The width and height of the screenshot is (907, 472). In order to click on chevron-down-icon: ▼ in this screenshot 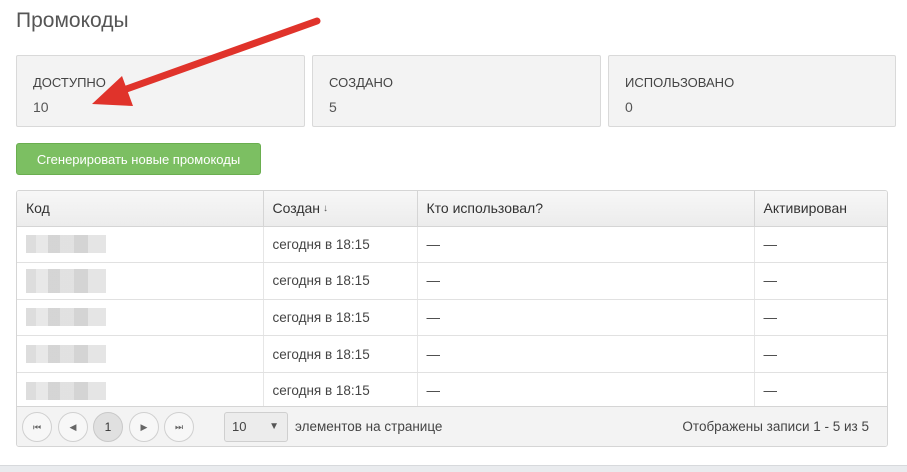, I will do `click(274, 426)`.